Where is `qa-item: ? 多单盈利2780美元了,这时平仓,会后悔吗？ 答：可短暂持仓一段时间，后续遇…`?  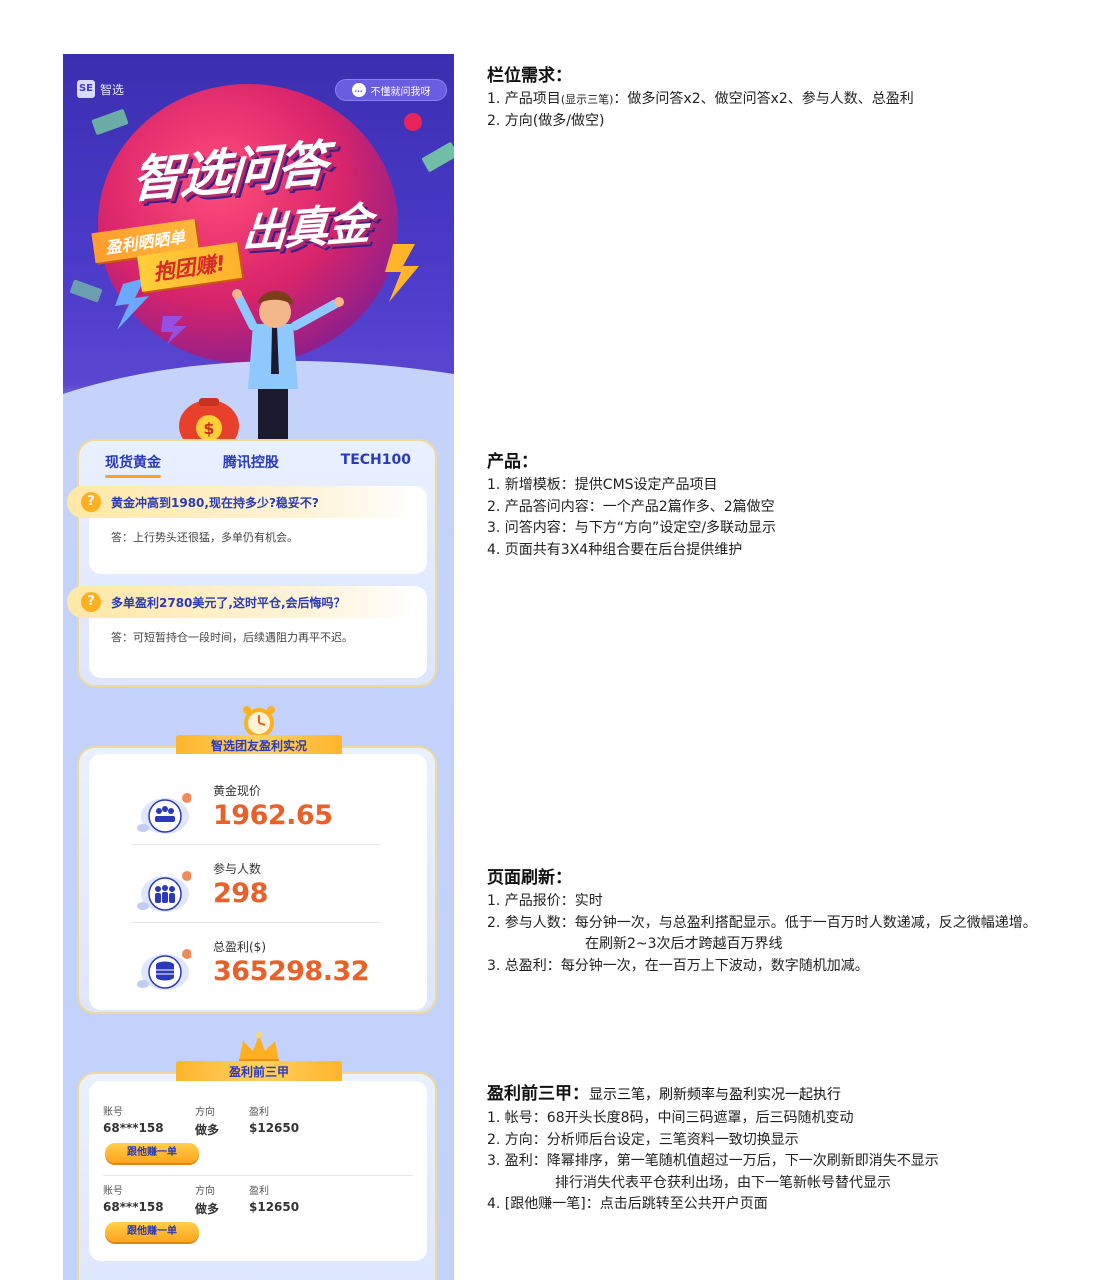
qa-item: ? 多单盈利2780美元了,这时平仓,会后悔吗？ 答：可短暂持仓一段时间，后续遇… is located at coordinates (247, 632).